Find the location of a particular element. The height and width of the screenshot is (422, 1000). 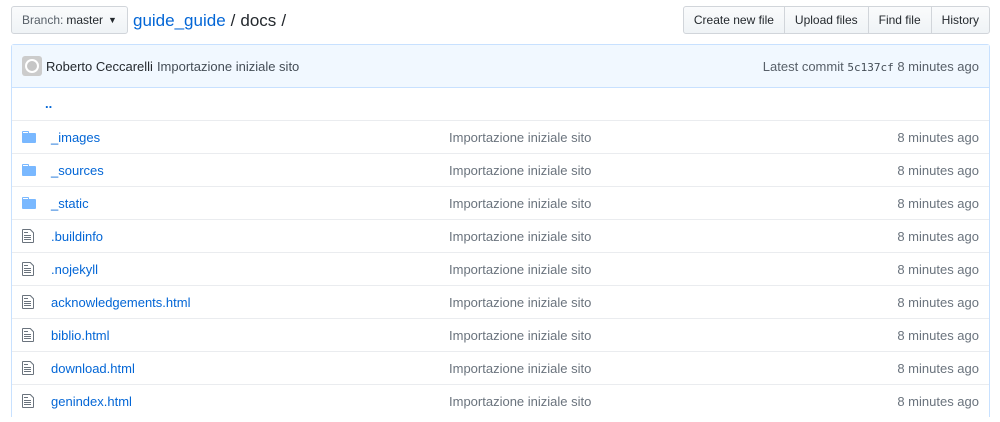

breadcrumb: guide_guide / docs / is located at coordinates (212, 21).